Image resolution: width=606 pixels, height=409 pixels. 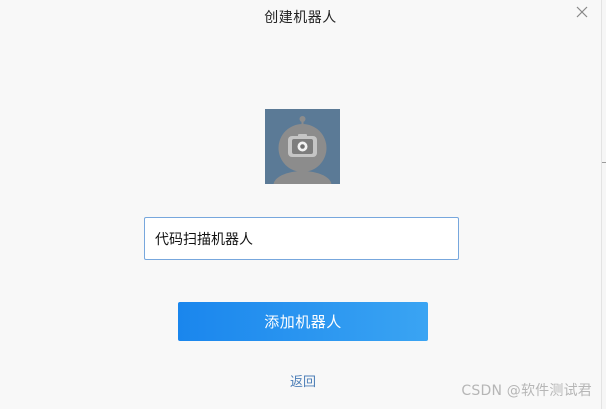 I want to click on robot-camera-avatar-icon, so click(x=302, y=146).